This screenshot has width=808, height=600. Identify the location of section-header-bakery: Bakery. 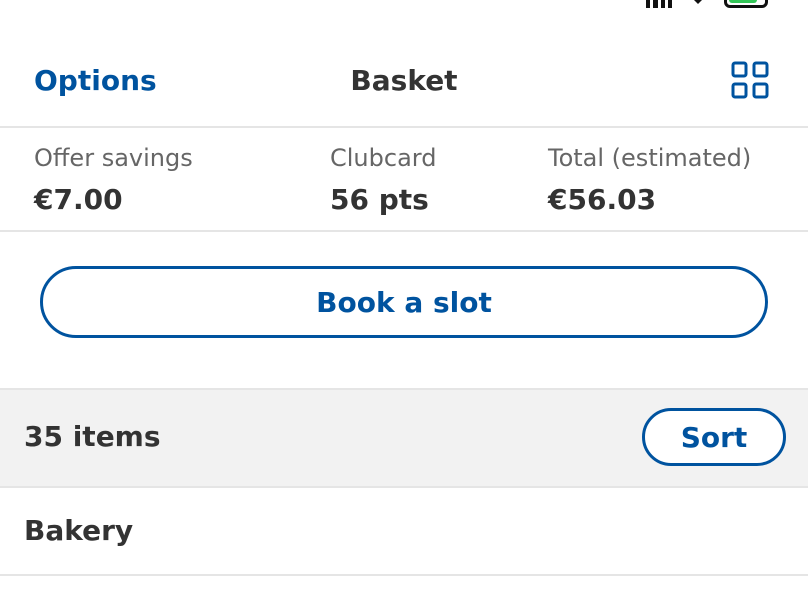
(404, 532).